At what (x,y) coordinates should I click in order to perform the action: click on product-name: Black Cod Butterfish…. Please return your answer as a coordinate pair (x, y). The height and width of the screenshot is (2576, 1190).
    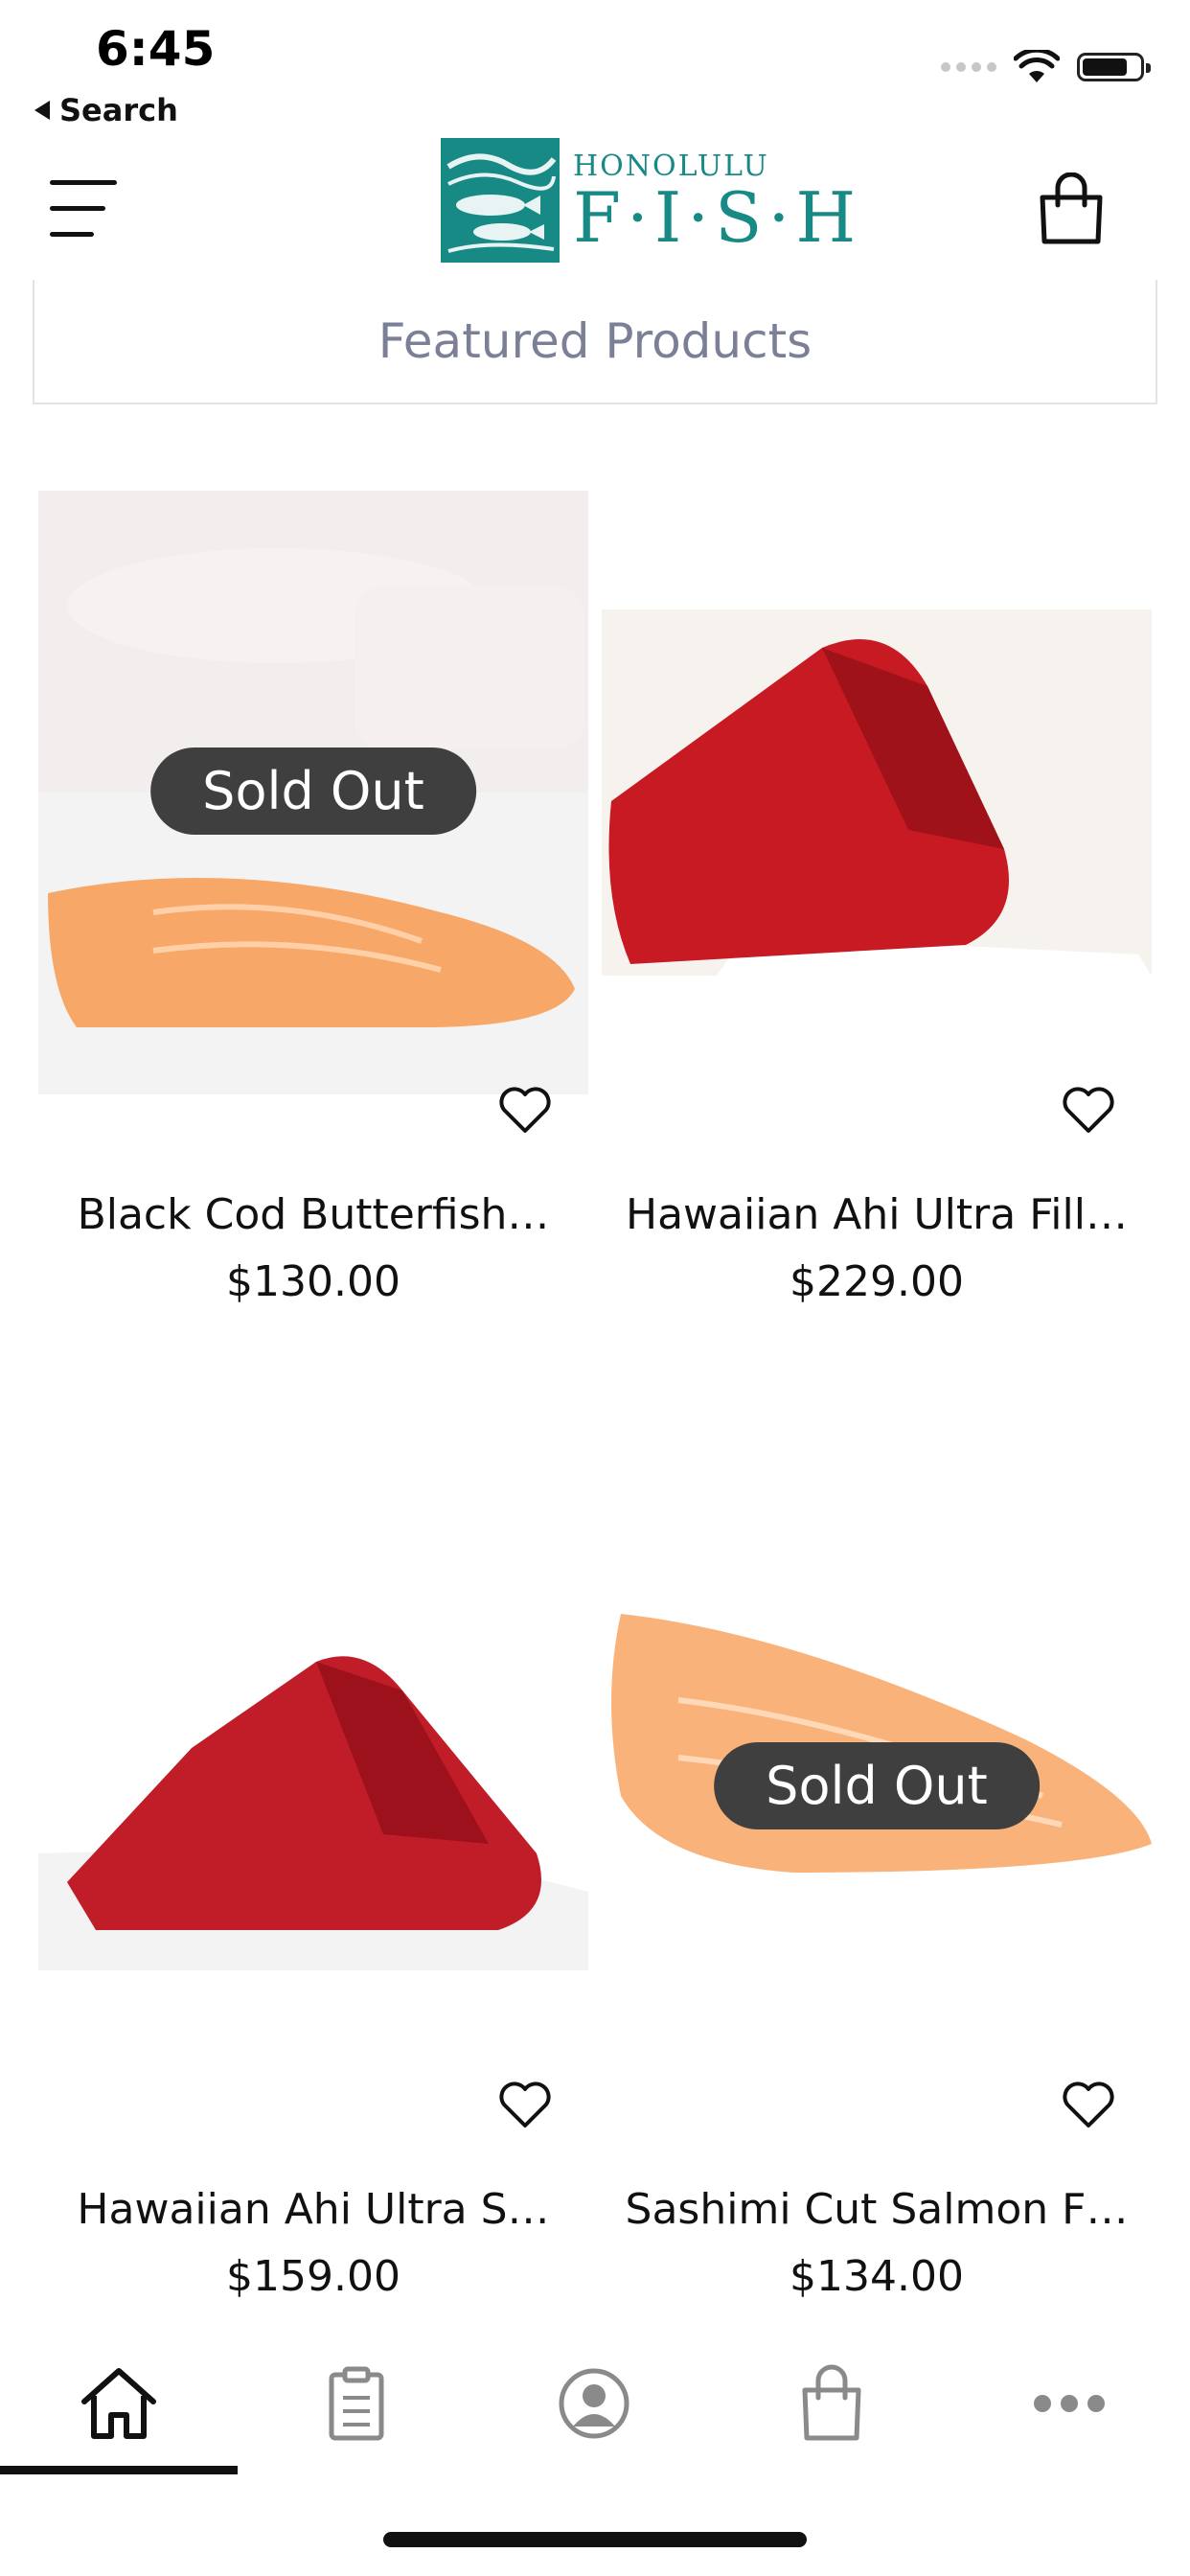
    Looking at the image, I should click on (313, 1214).